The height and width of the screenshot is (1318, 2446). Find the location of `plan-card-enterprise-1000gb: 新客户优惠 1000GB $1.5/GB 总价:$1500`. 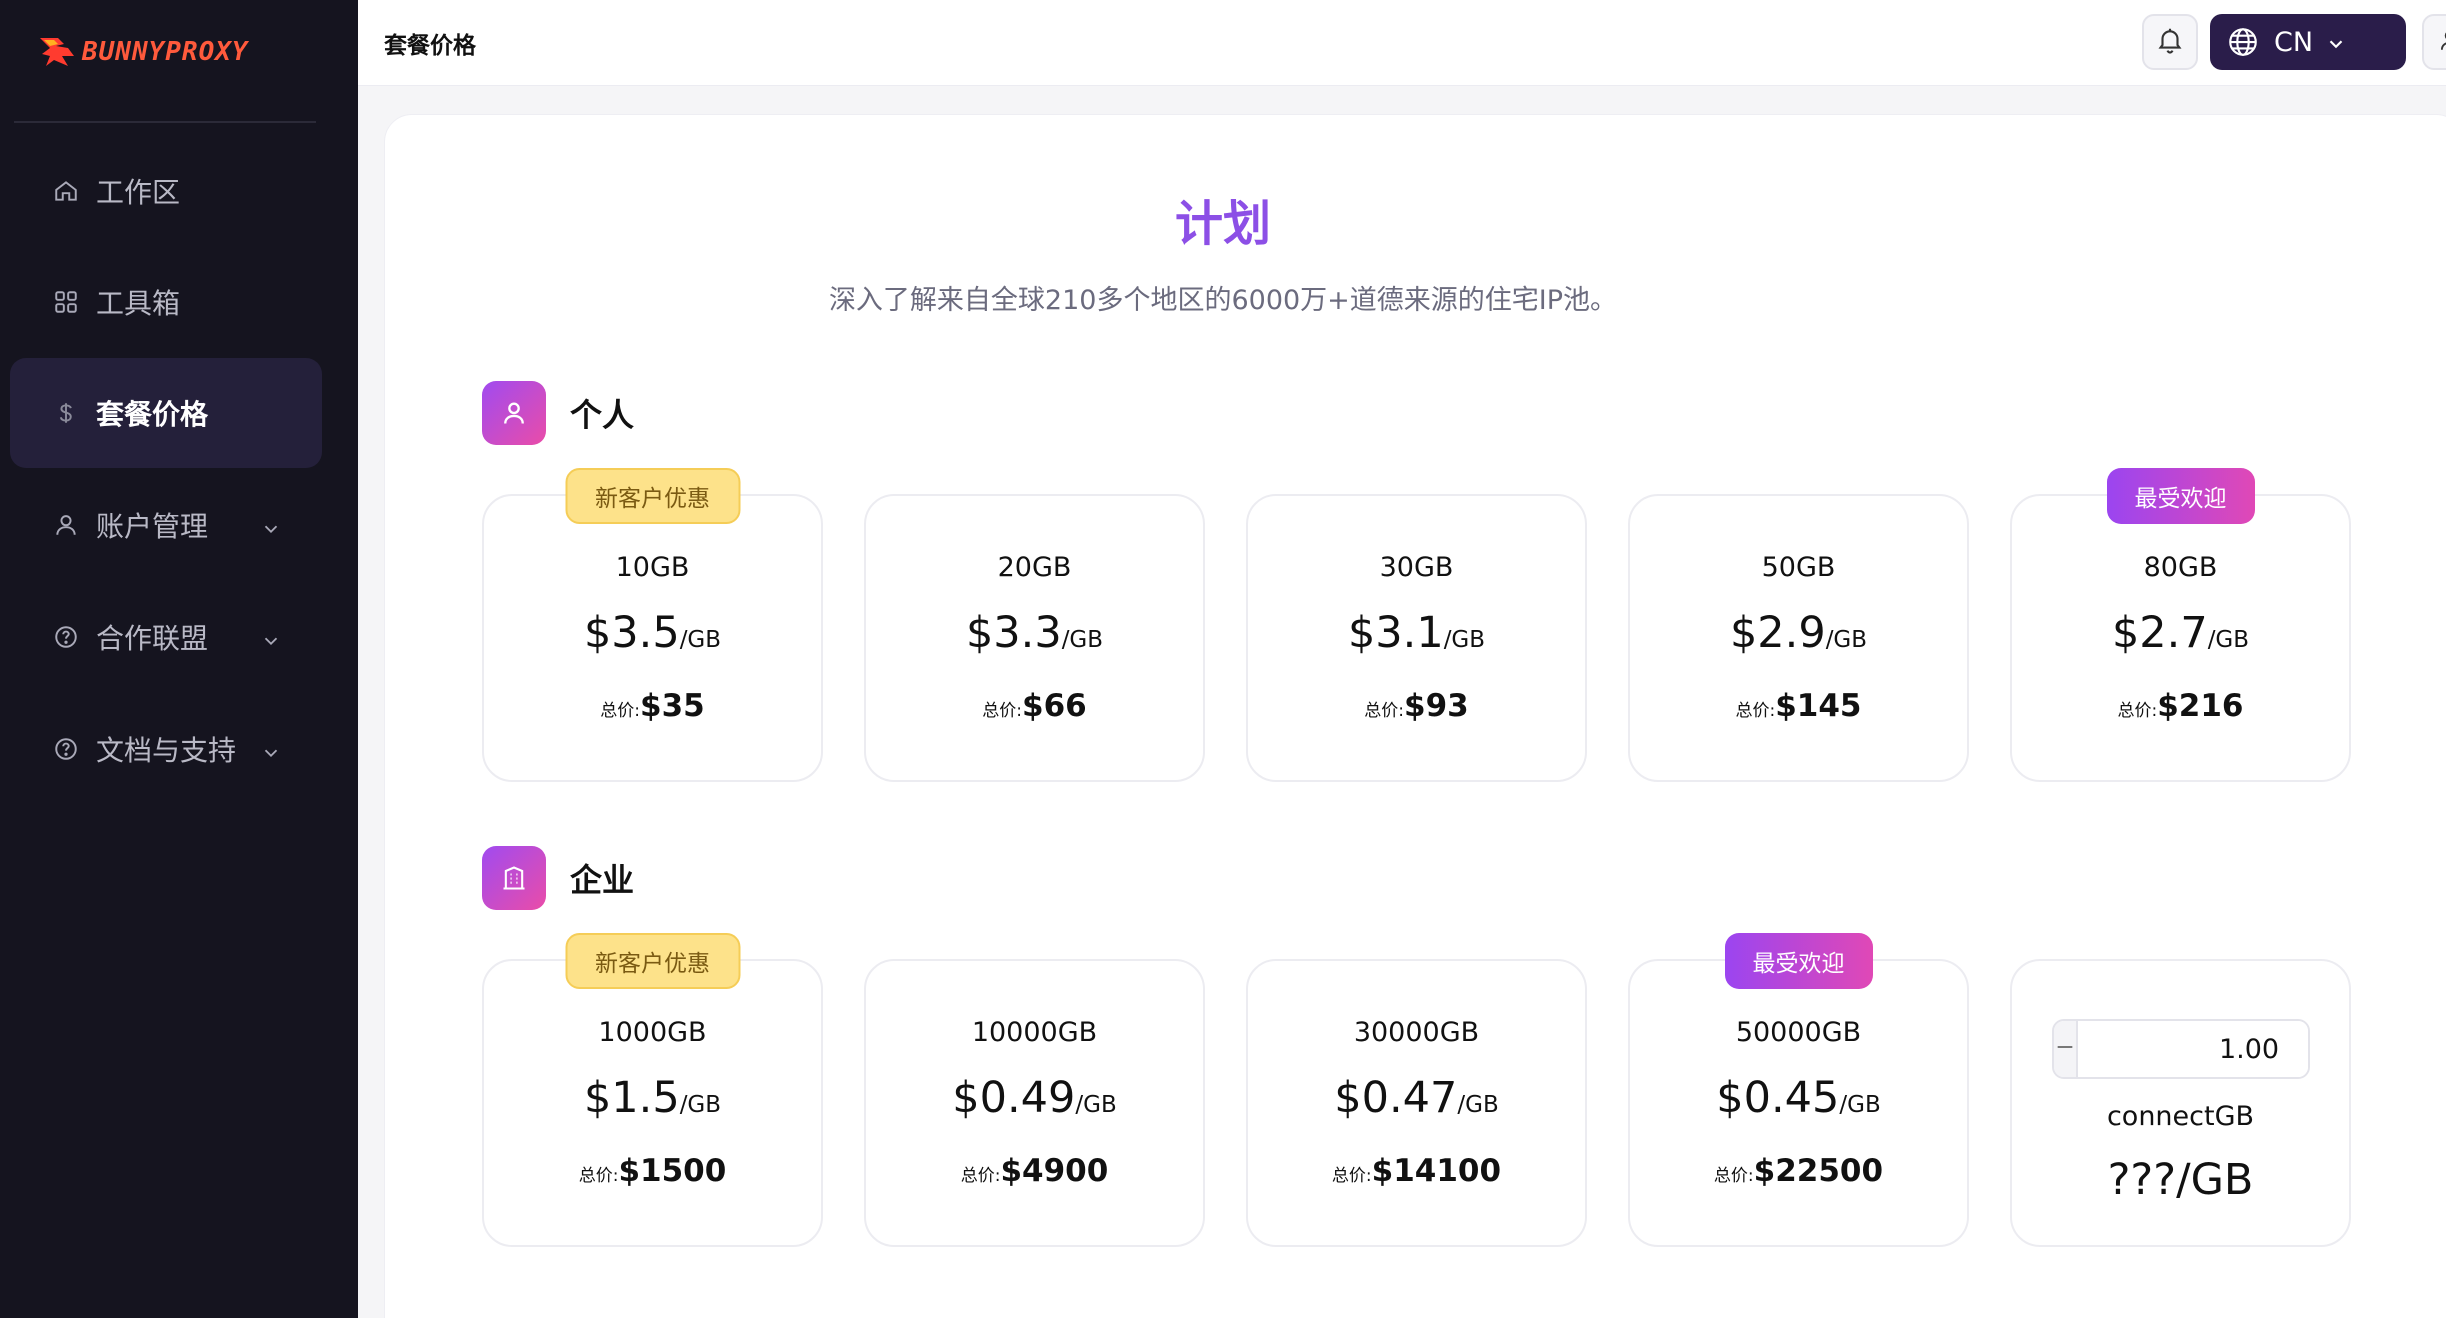

plan-card-enterprise-1000gb: 新客户优惠 1000GB $1.5/GB 总价:$1500 is located at coordinates (652, 1090).